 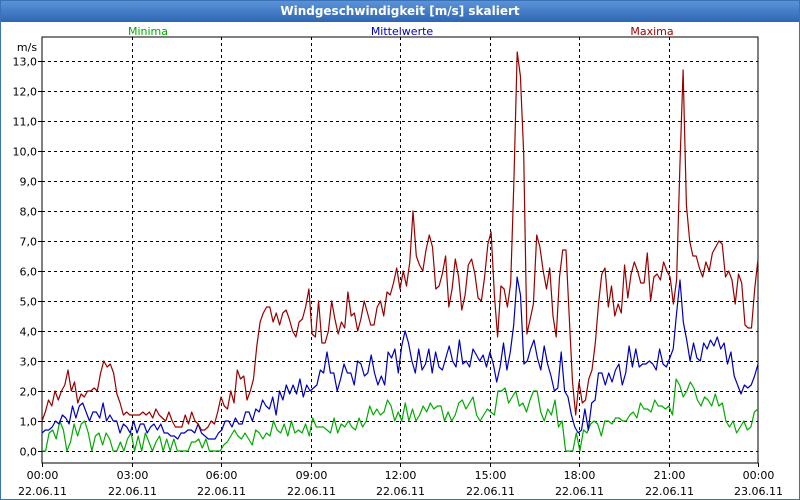 What do you see at coordinates (651, 31) in the screenshot?
I see `legend-maxima: Maxima` at bounding box center [651, 31].